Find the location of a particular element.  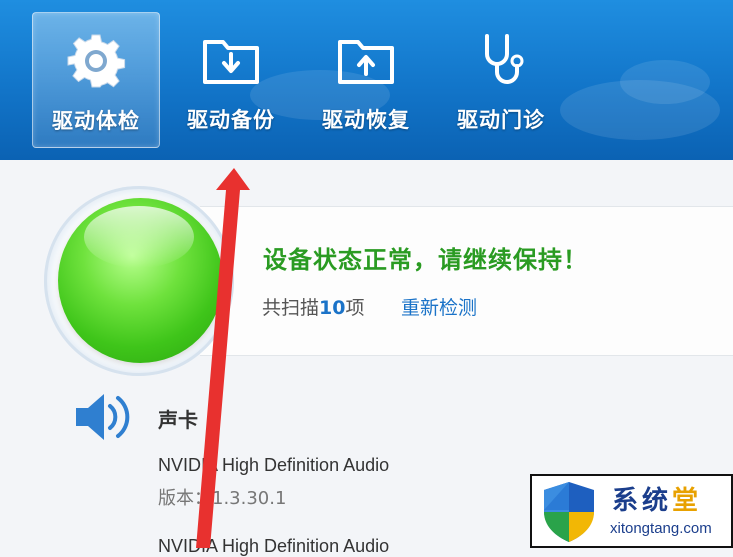

section-title-sound-card: 声卡 is located at coordinates (178, 420).